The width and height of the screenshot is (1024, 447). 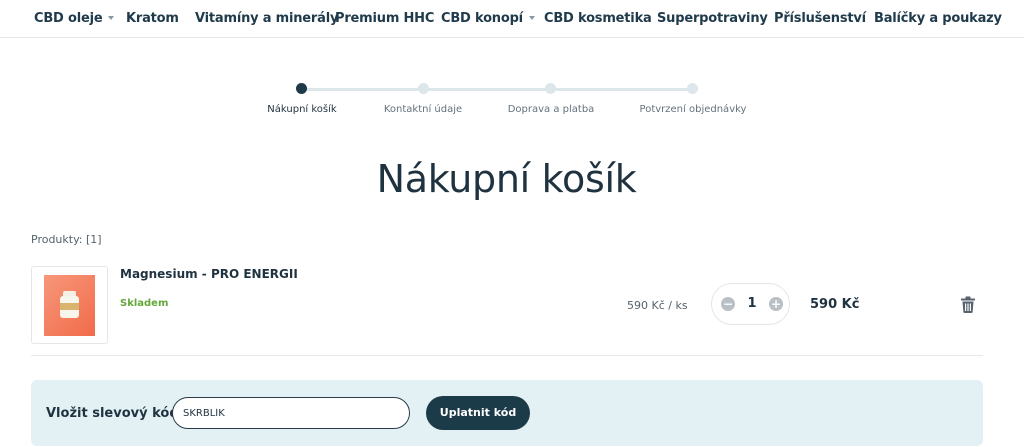 What do you see at coordinates (550, 88) in the screenshot?
I see `step-dot-shipping` at bounding box center [550, 88].